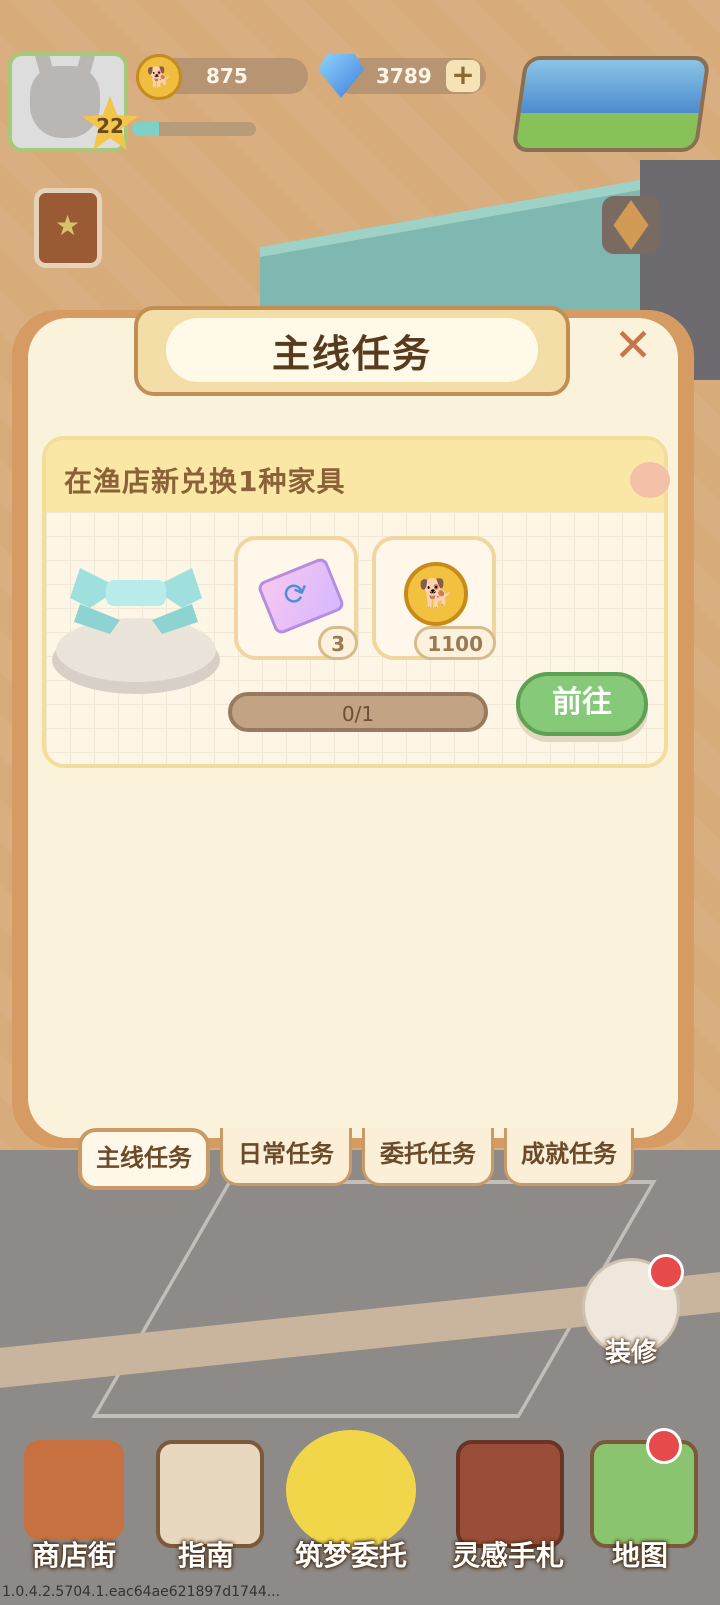  What do you see at coordinates (630, 1353) in the screenshot?
I see `decorate-label: 装修` at bounding box center [630, 1353].